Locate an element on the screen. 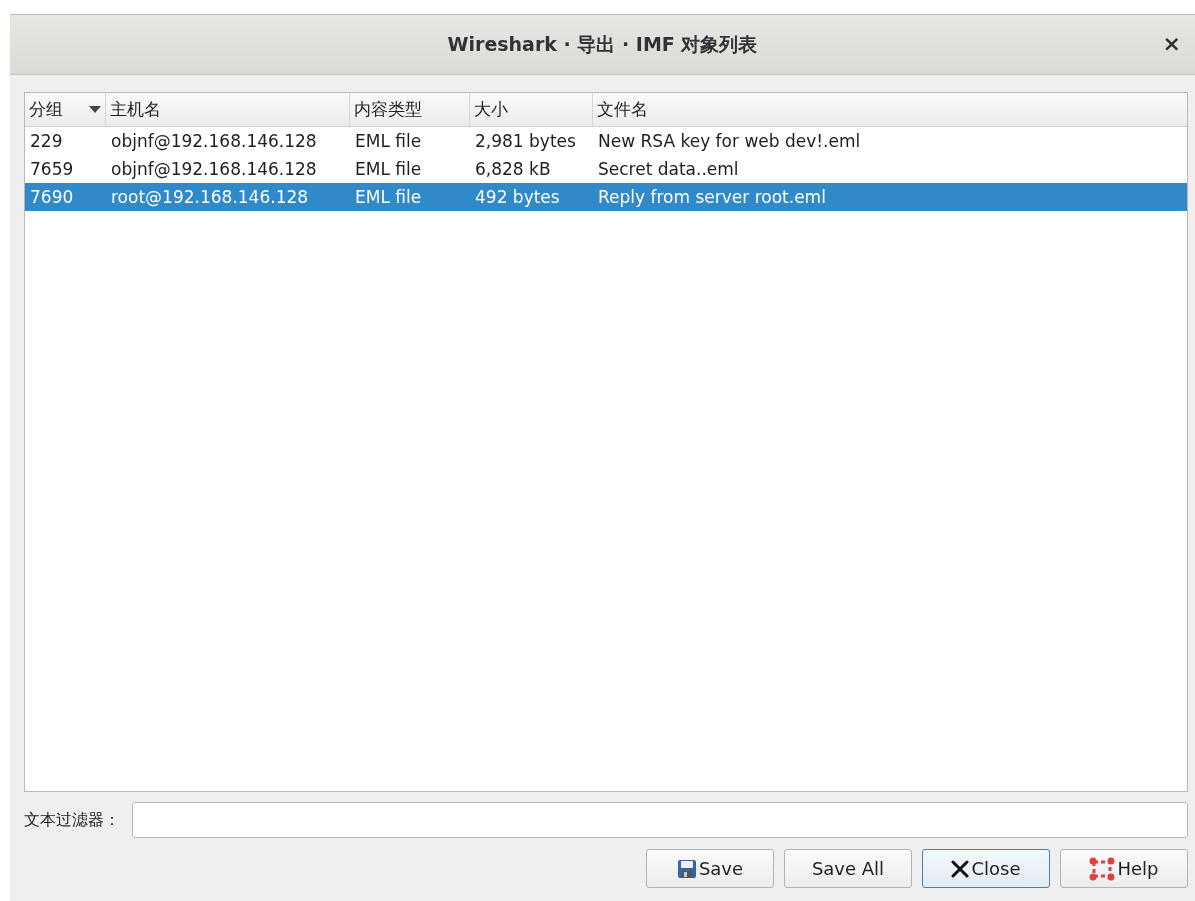  table-row: 229 objnf@192.168.146.128 EML file 2,981 bytes New RSA key for web dev!.eml is located at coordinates (606, 141).